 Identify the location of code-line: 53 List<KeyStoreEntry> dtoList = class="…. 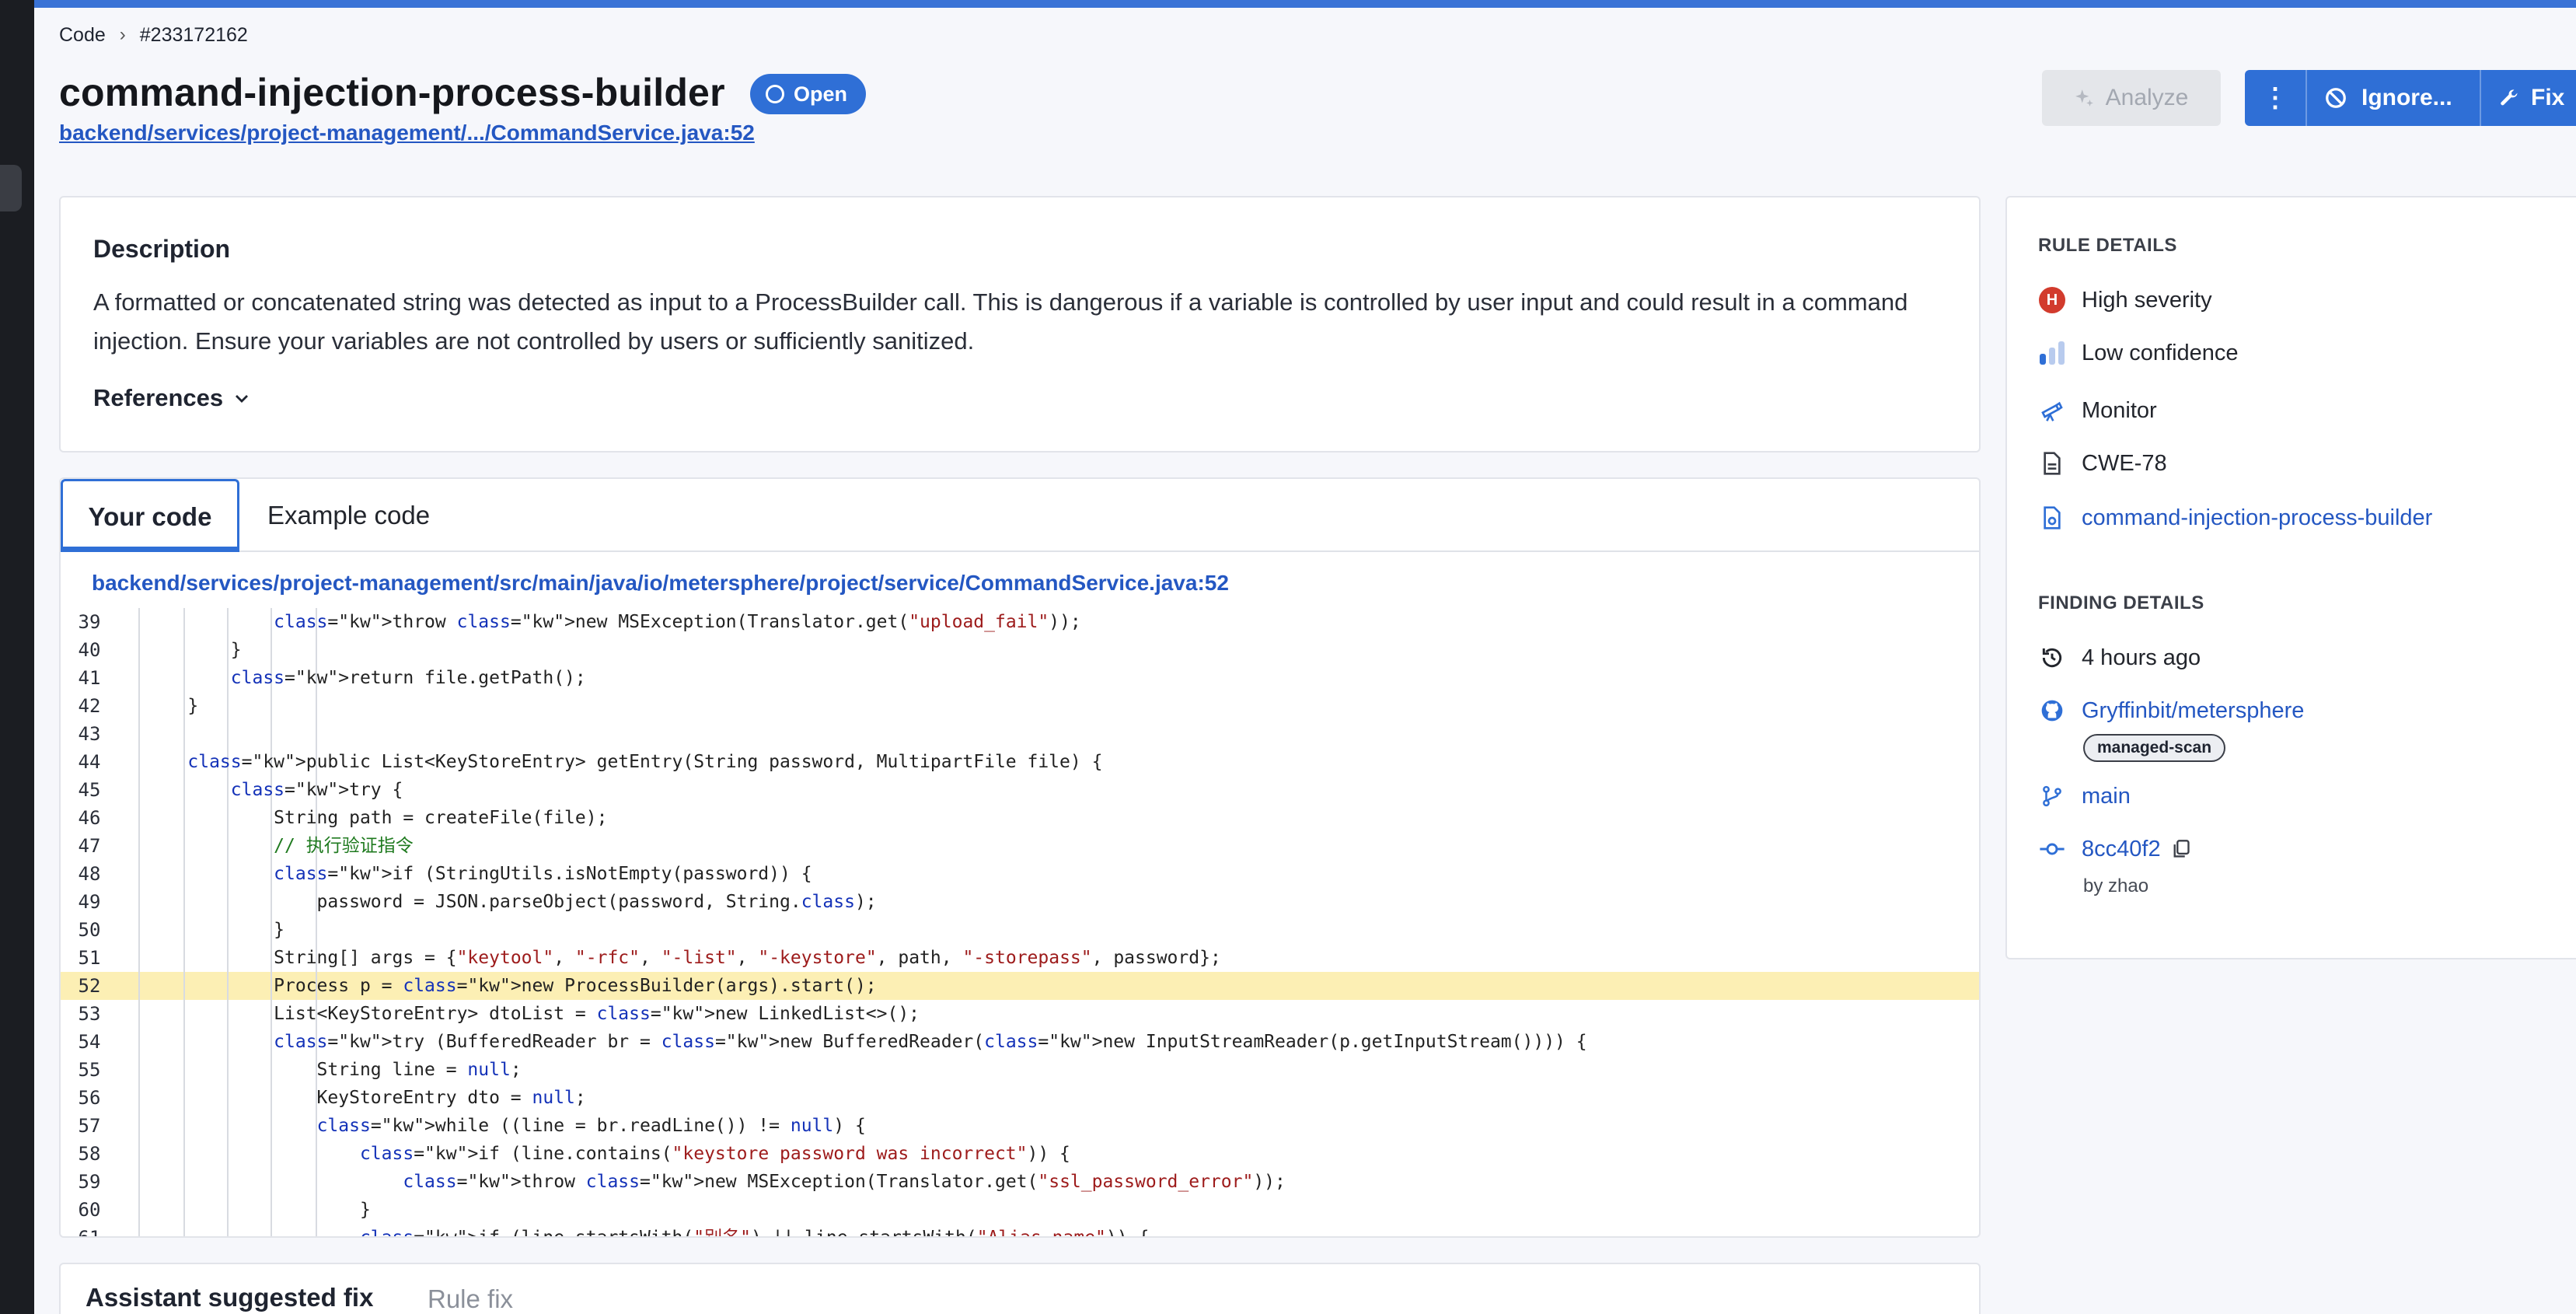
(1020, 1014).